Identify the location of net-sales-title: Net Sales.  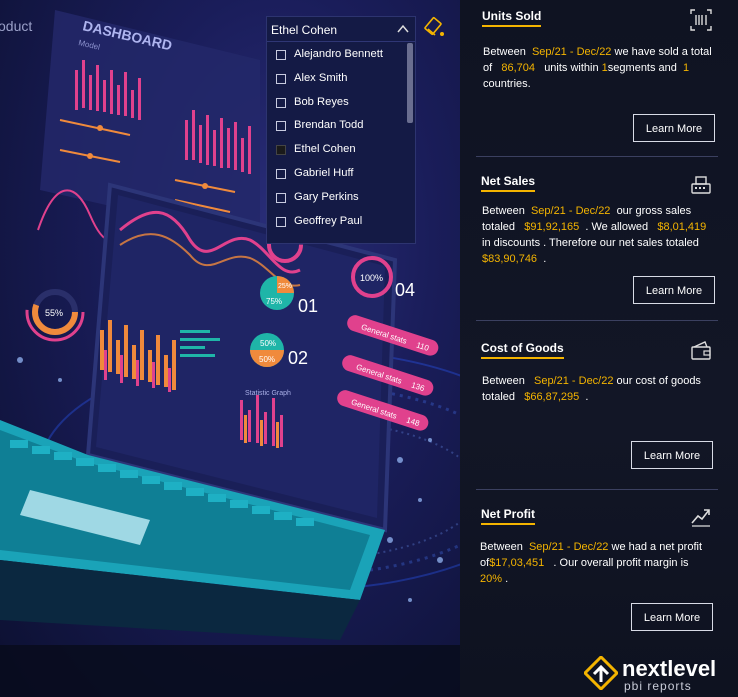
(508, 183).